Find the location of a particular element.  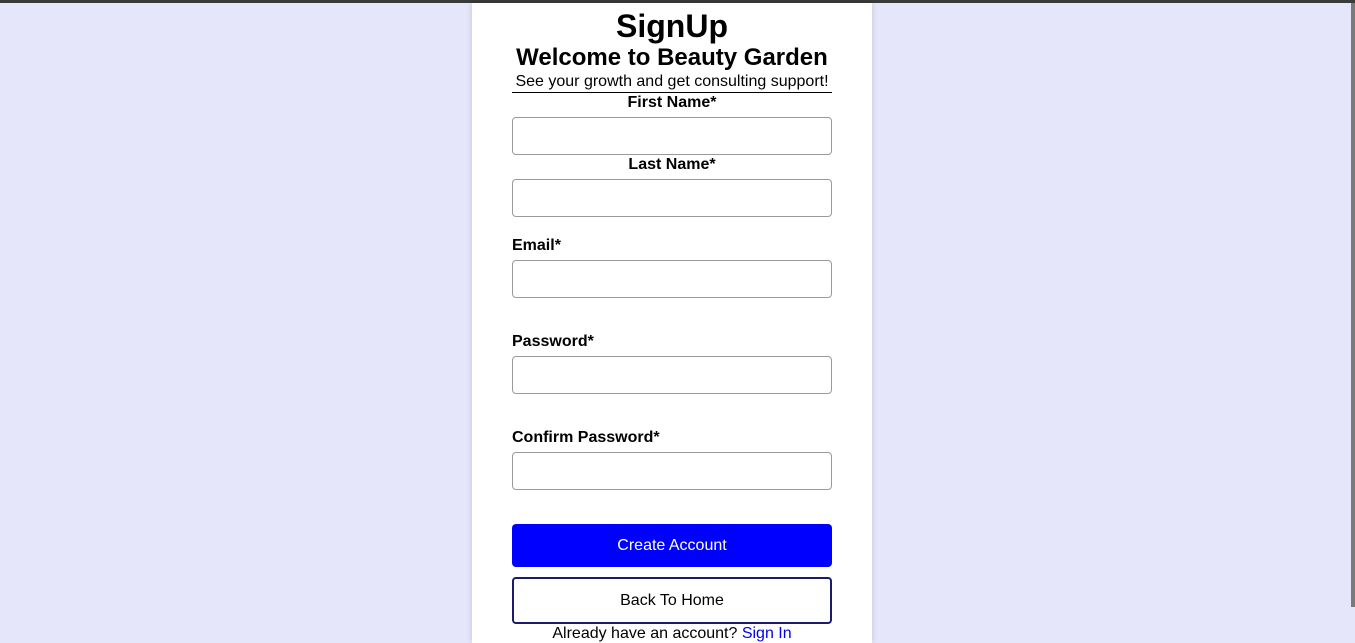

password-input is located at coordinates (672, 375).